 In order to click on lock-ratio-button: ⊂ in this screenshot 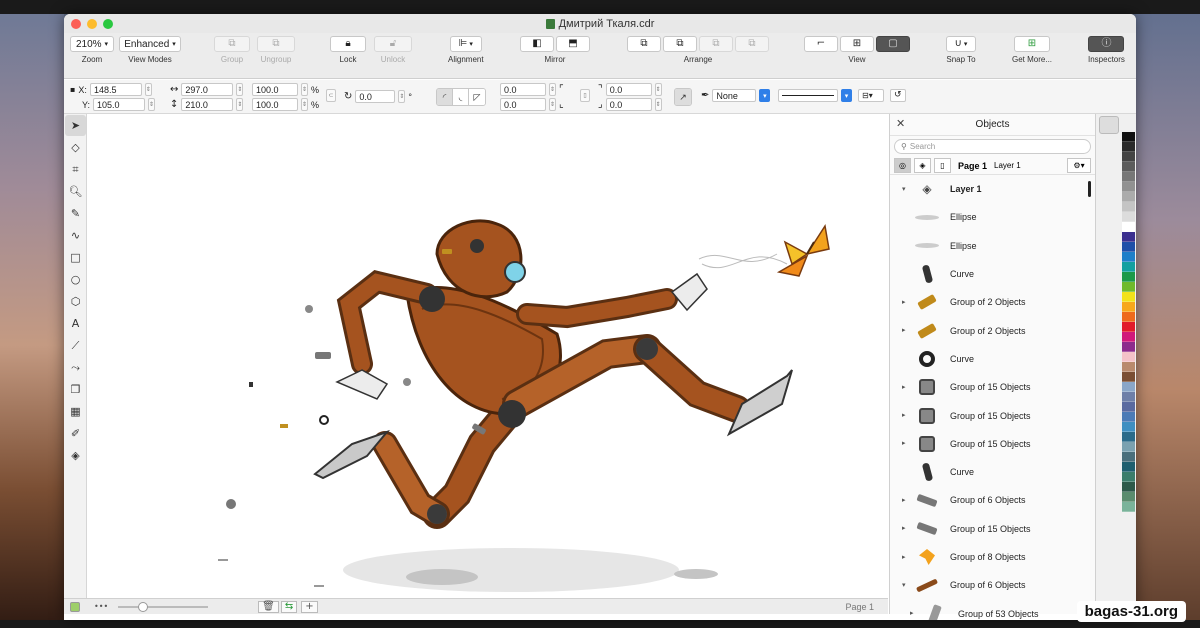, I will do `click(331, 95)`.